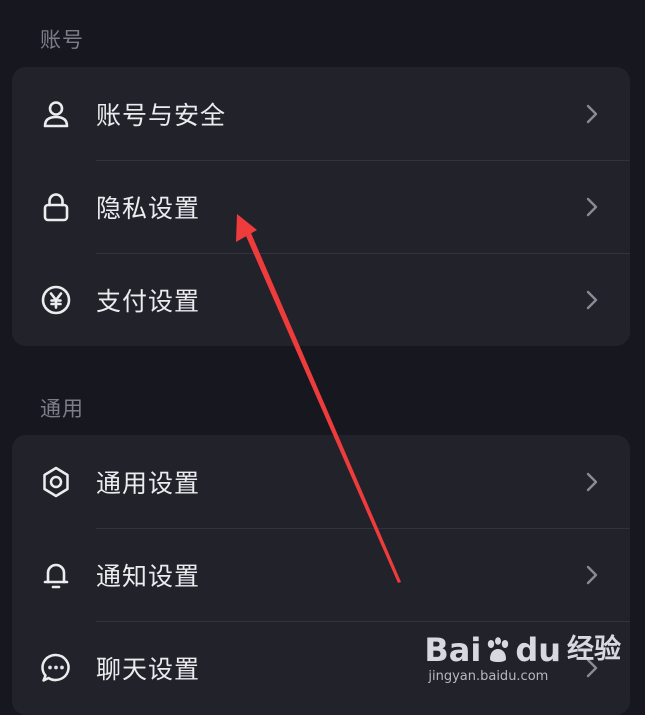  What do you see at coordinates (594, 649) in the screenshot?
I see `watermark-brand-right: 经验` at bounding box center [594, 649].